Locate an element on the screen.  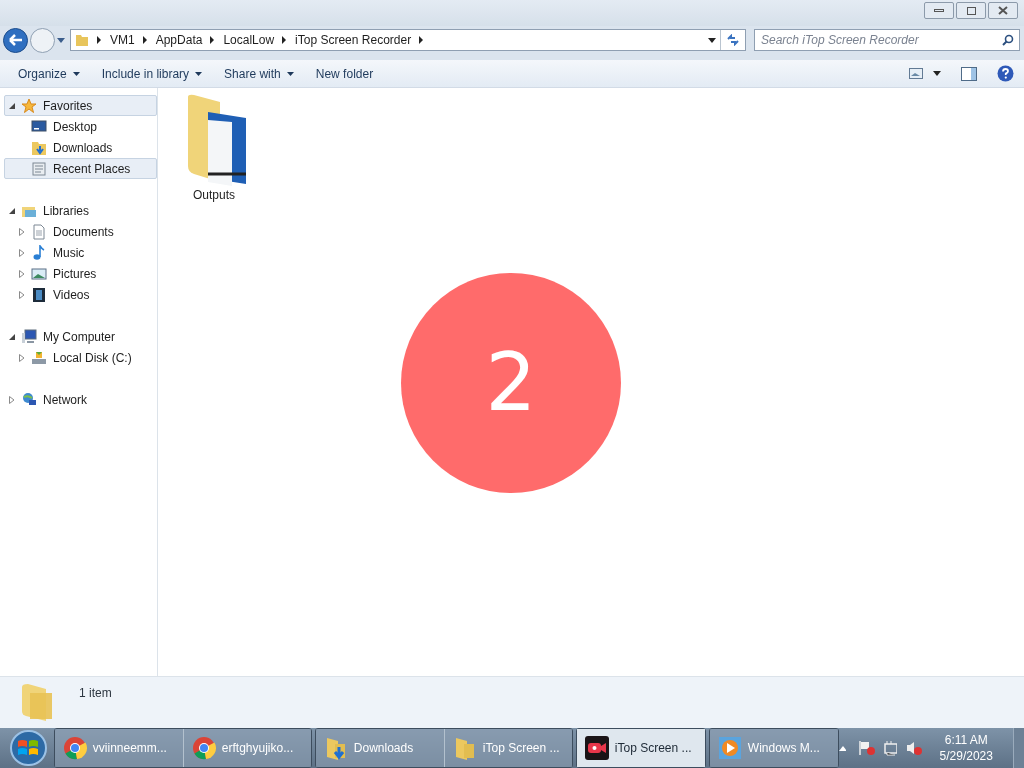
download-folder-icon is located at coordinates (39, 147).